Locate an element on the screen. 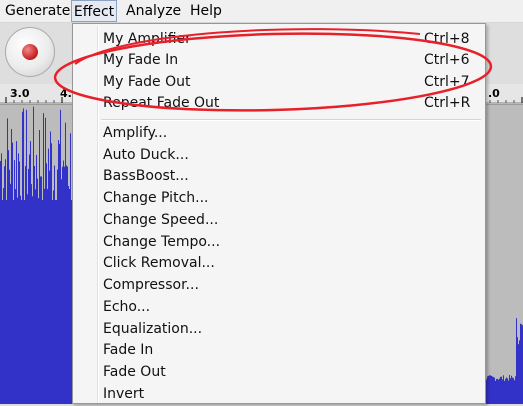 This screenshot has width=523, height=406. menu-item-label: My Amplifier is located at coordinates (147, 39).